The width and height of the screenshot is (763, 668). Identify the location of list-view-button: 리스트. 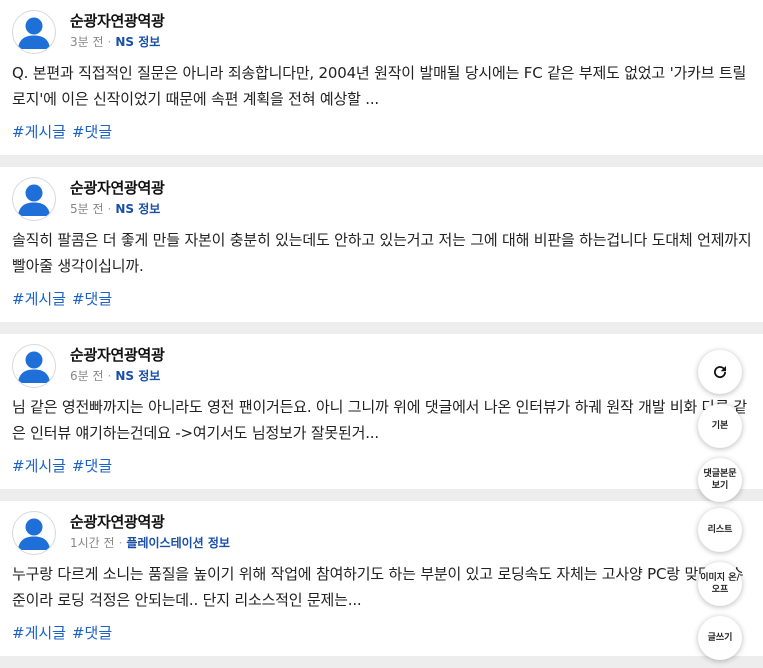
(720, 530).